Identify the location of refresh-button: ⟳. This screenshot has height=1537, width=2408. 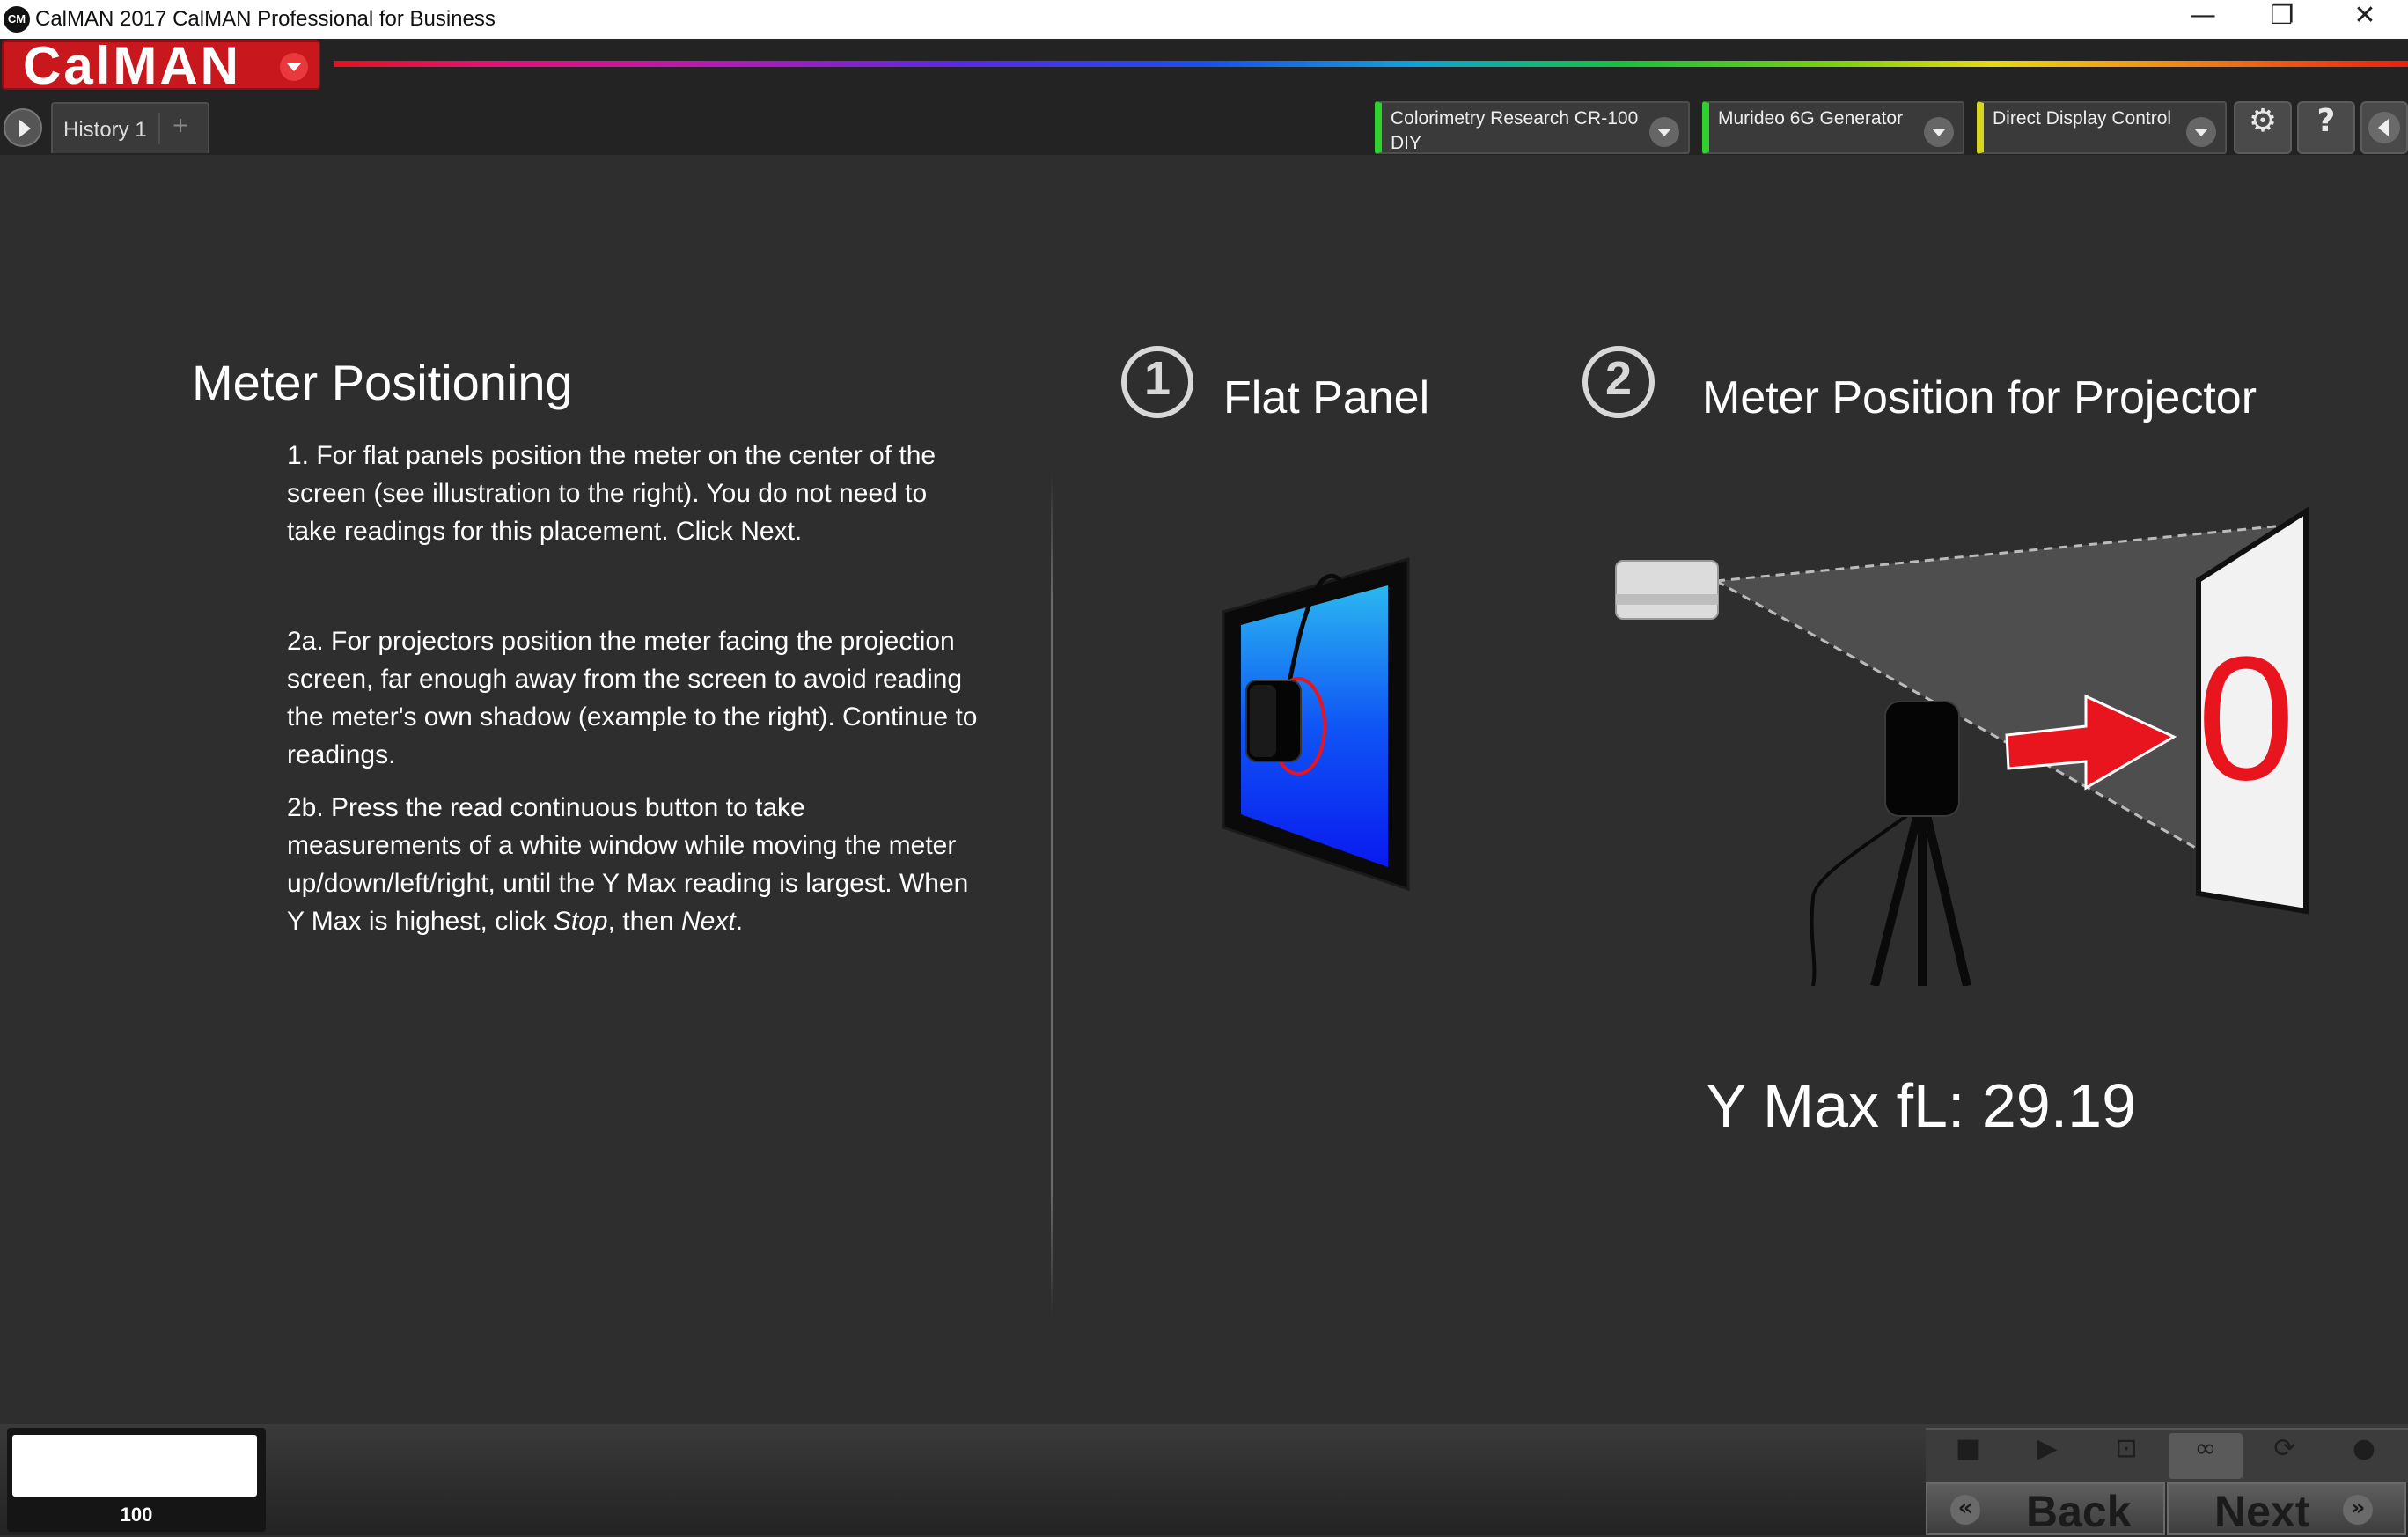
(2285, 1456).